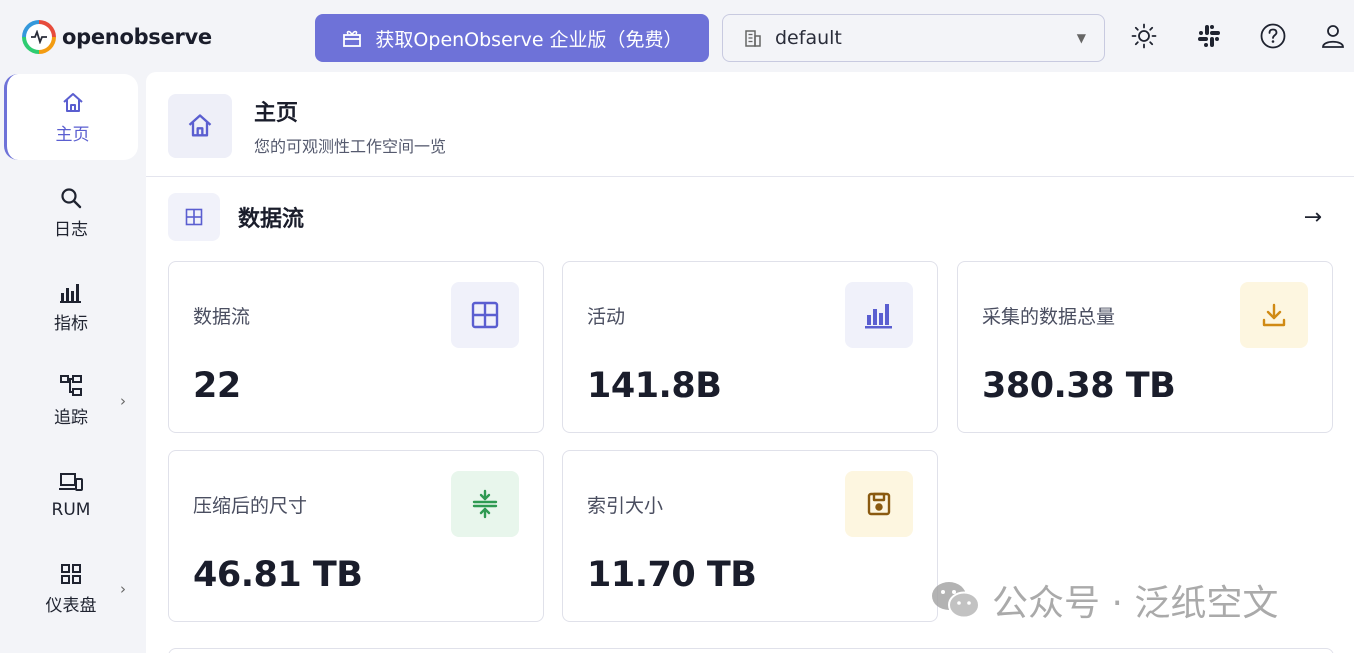 The image size is (1354, 653). Describe the element at coordinates (1337, 36) in the screenshot. I see `user-icon` at that location.